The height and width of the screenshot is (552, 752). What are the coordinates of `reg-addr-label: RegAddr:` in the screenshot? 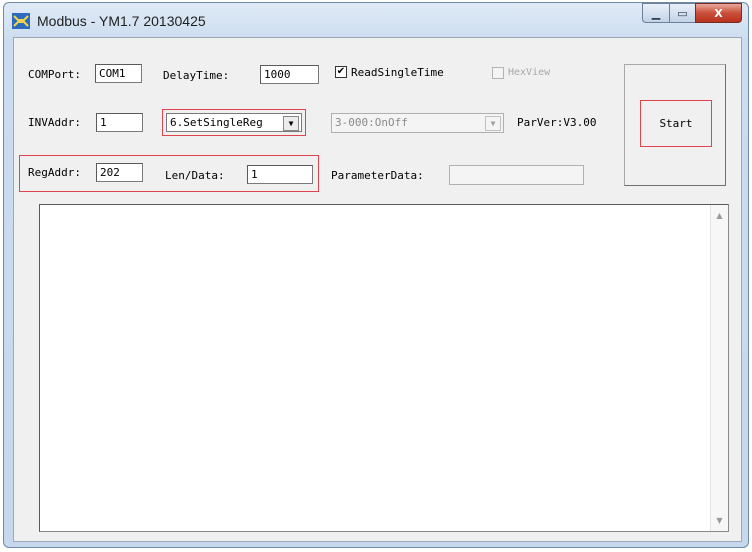 It's located at (54, 172).